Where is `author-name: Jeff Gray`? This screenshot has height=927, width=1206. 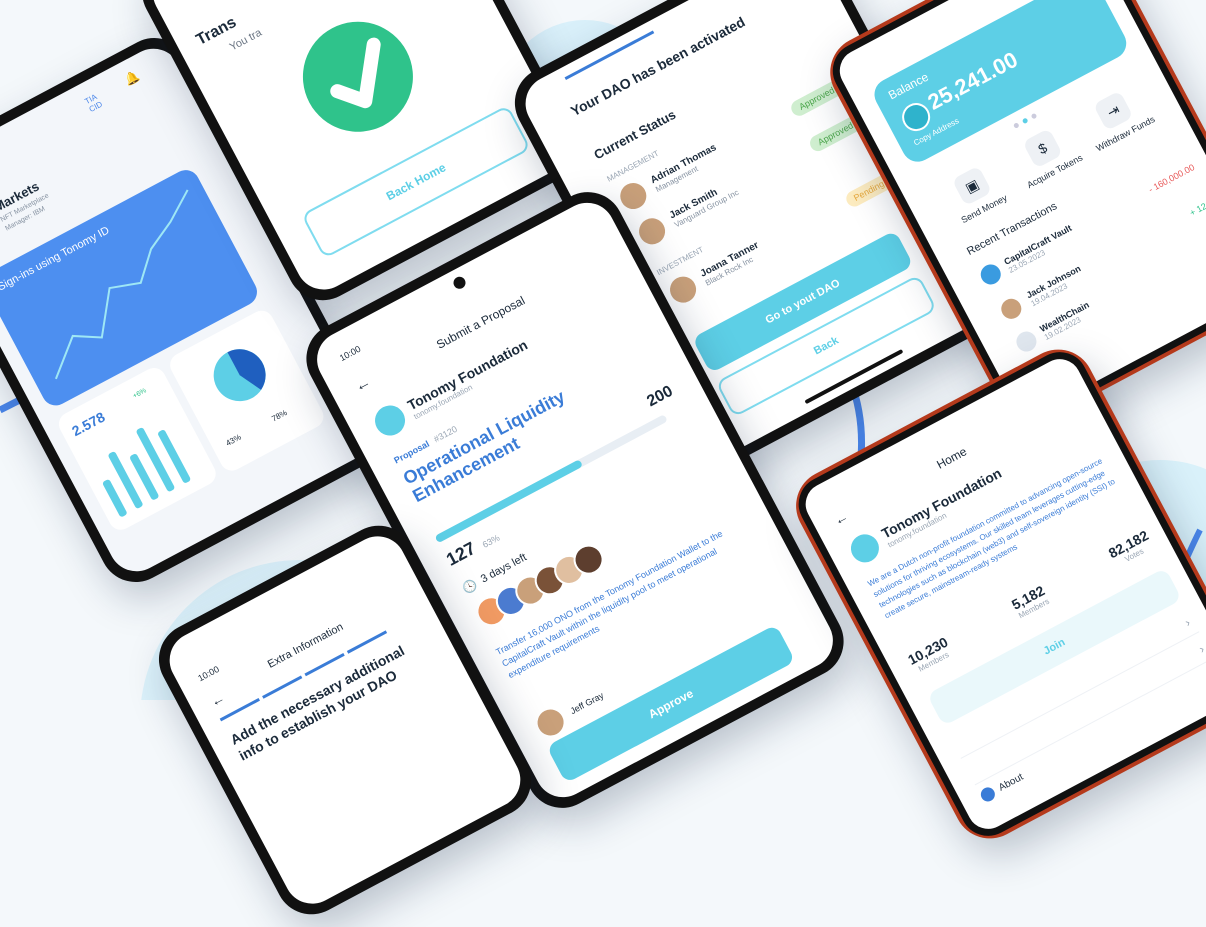 author-name: Jeff Gray is located at coordinates (587, 703).